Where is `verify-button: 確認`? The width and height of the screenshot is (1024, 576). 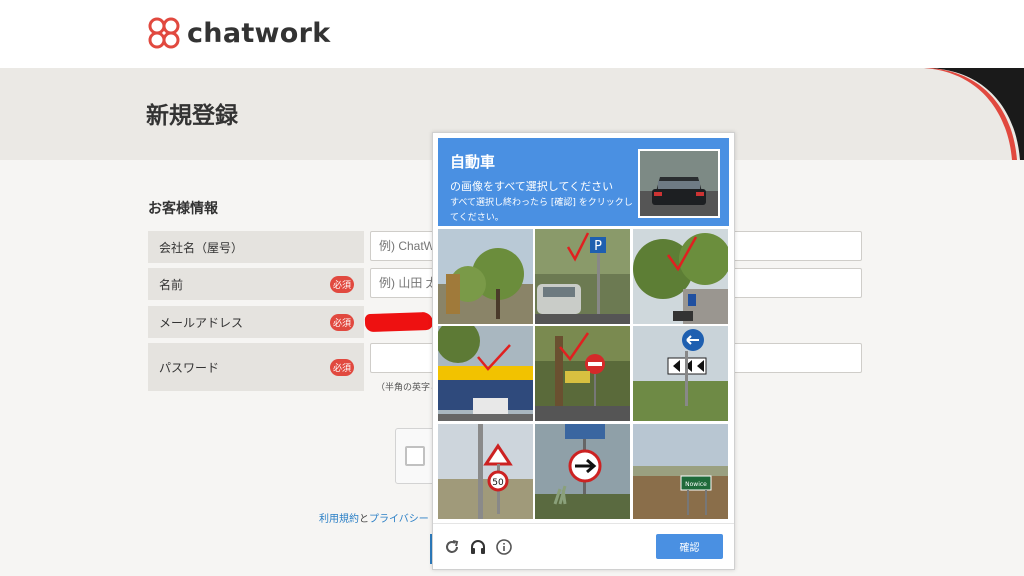 verify-button: 確認 is located at coordinates (689, 546).